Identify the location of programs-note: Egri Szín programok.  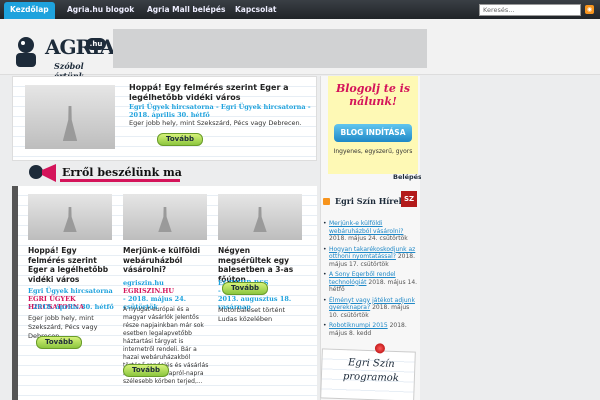
(368, 371).